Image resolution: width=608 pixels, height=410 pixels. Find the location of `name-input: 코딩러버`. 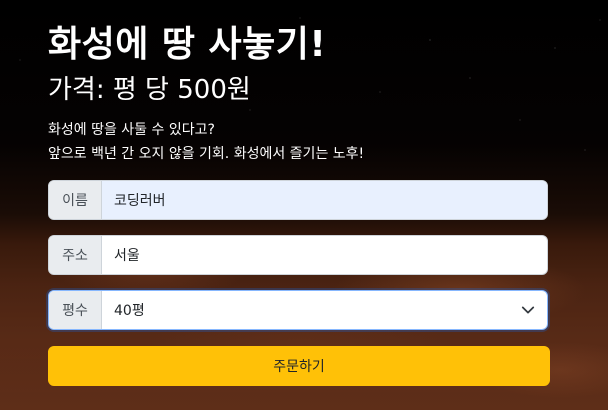

name-input: 코딩러버 is located at coordinates (324, 200).